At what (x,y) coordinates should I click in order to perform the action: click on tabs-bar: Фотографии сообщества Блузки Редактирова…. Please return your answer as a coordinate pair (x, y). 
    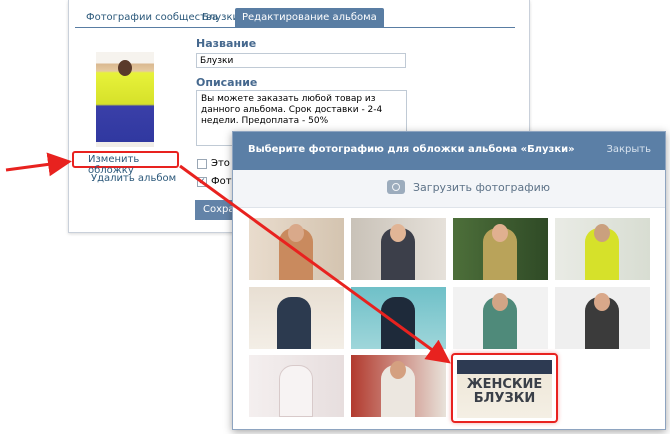
    Looking at the image, I should click on (295, 17).